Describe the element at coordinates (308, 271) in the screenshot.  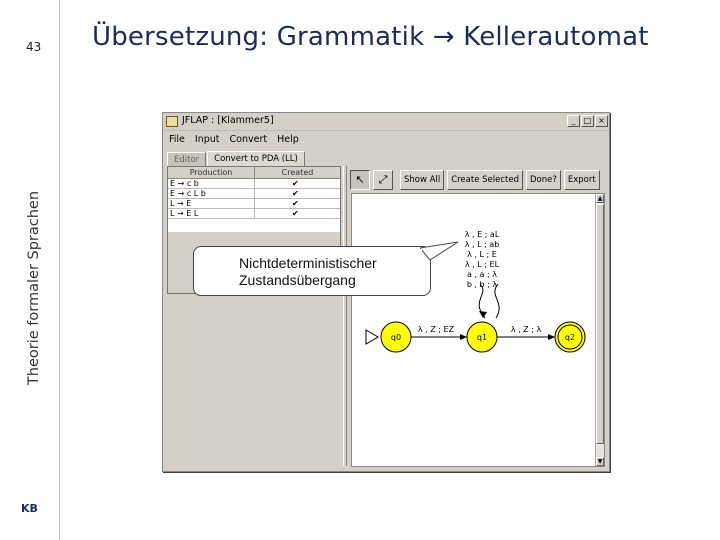
I see `callout-text: Nichtdeterministischer Zustandsübergang` at that location.